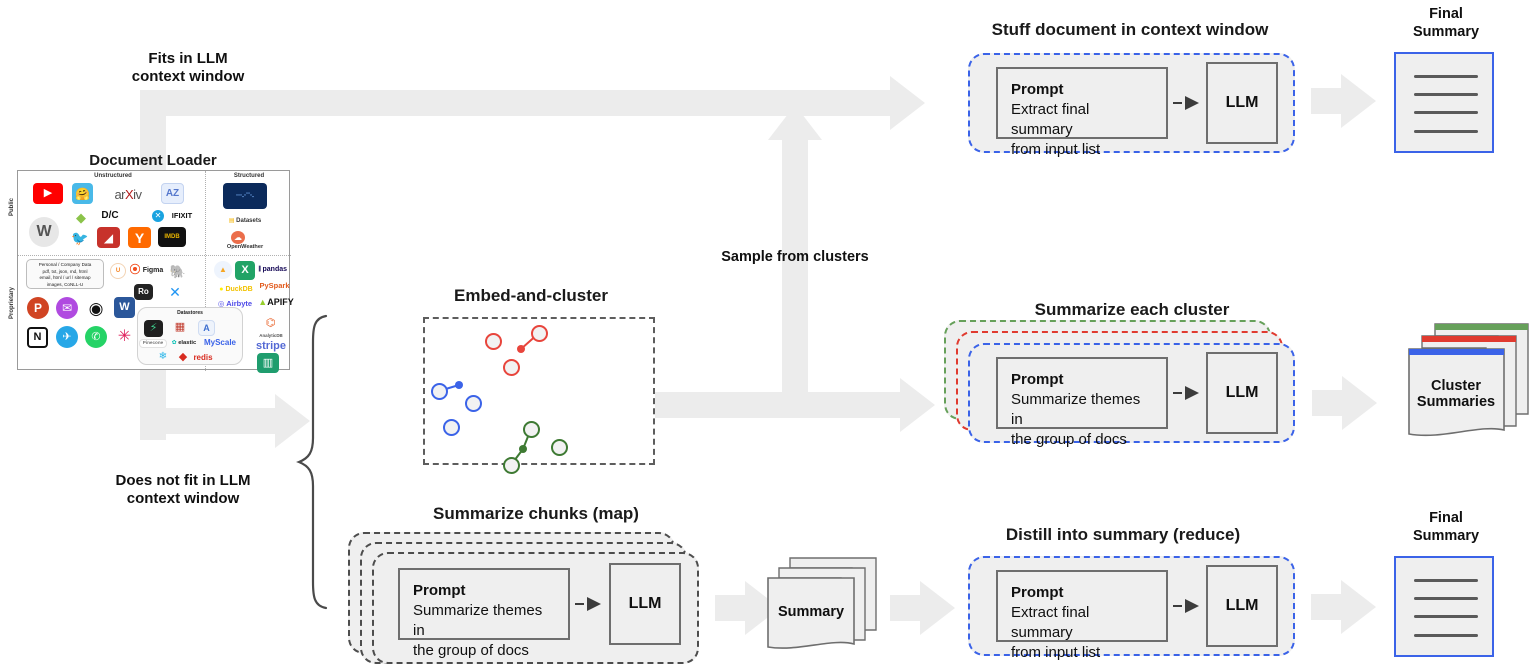 Image resolution: width=1536 pixels, height=664 pixels. Describe the element at coordinates (795, 257) in the screenshot. I see `label-sample-from-clusters: Sample from clusters` at that location.